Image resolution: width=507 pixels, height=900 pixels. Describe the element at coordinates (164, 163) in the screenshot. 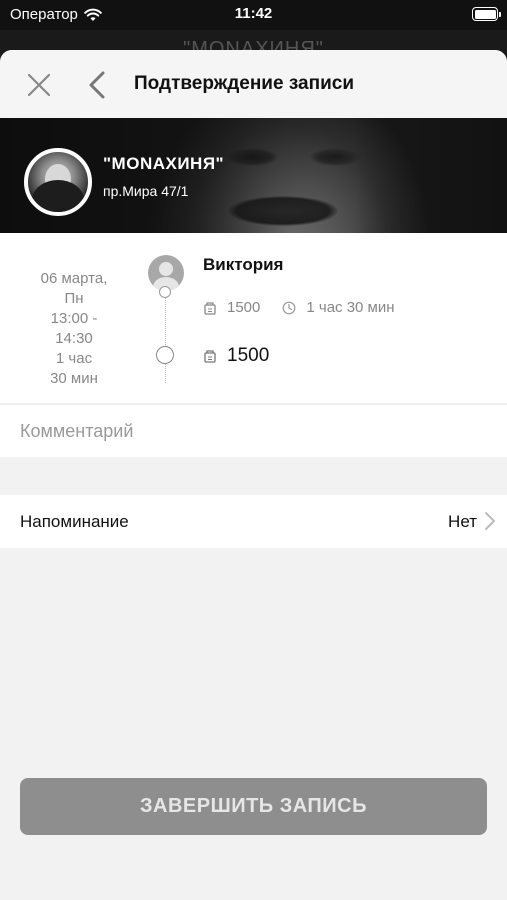

I see `salon-name: "MONAХИНЯ"` at that location.